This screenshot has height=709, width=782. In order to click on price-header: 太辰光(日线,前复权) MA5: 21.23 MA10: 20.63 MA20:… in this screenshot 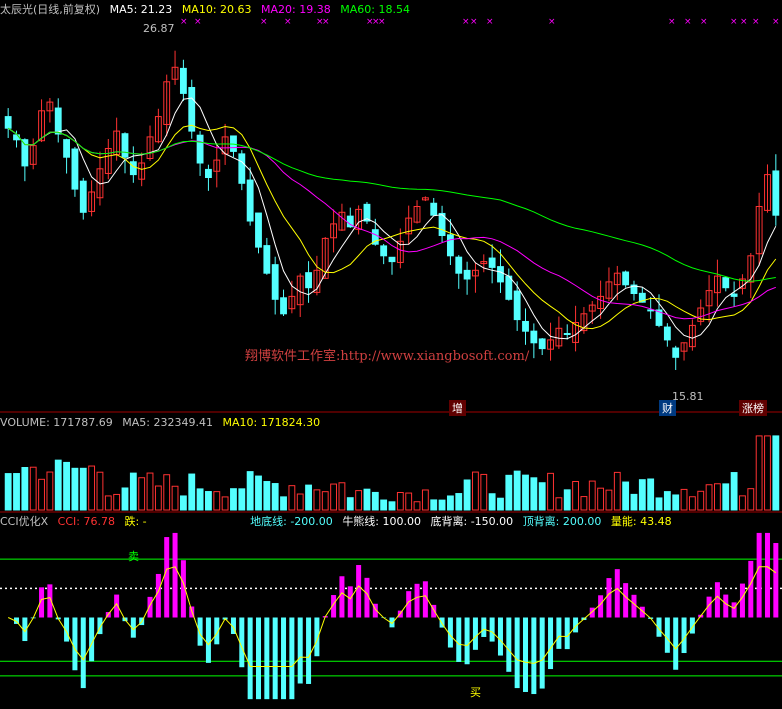, I will do `click(208, 10)`.